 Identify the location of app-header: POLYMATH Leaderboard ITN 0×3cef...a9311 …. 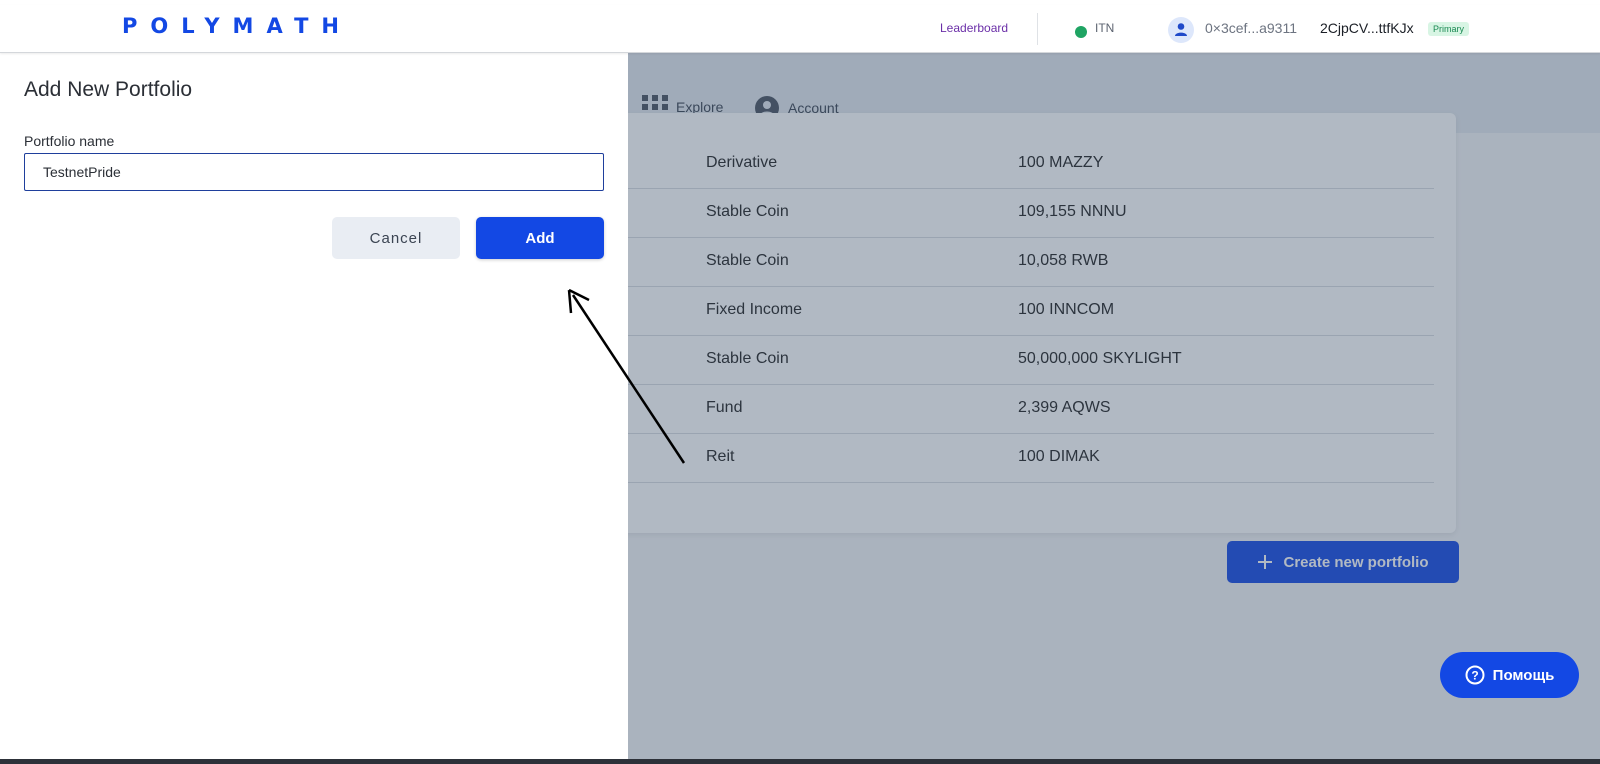
(800, 29).